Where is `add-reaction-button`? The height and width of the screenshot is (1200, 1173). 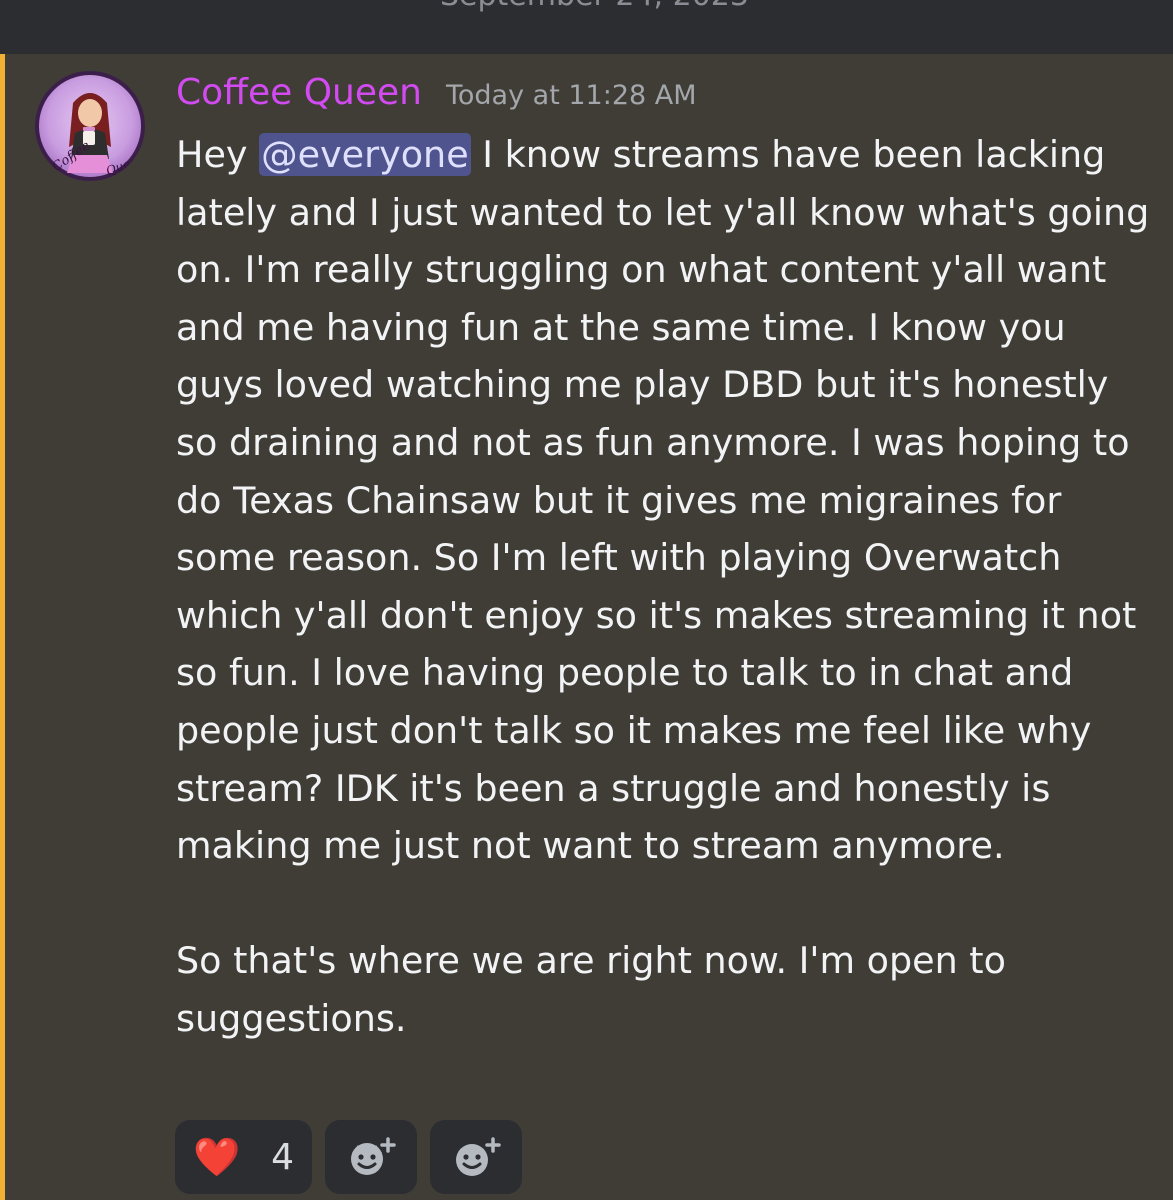
add-reaction-button is located at coordinates (476, 1157).